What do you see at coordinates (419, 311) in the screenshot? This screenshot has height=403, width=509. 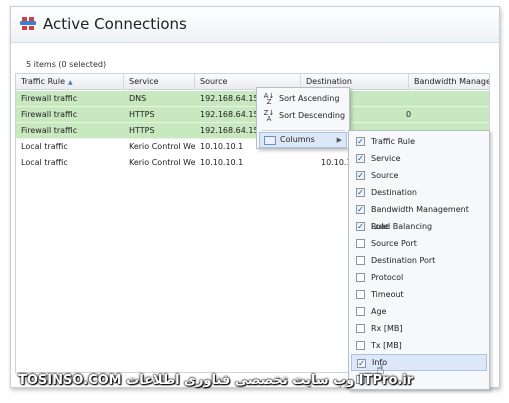 I see `column-option-age: Age` at bounding box center [419, 311].